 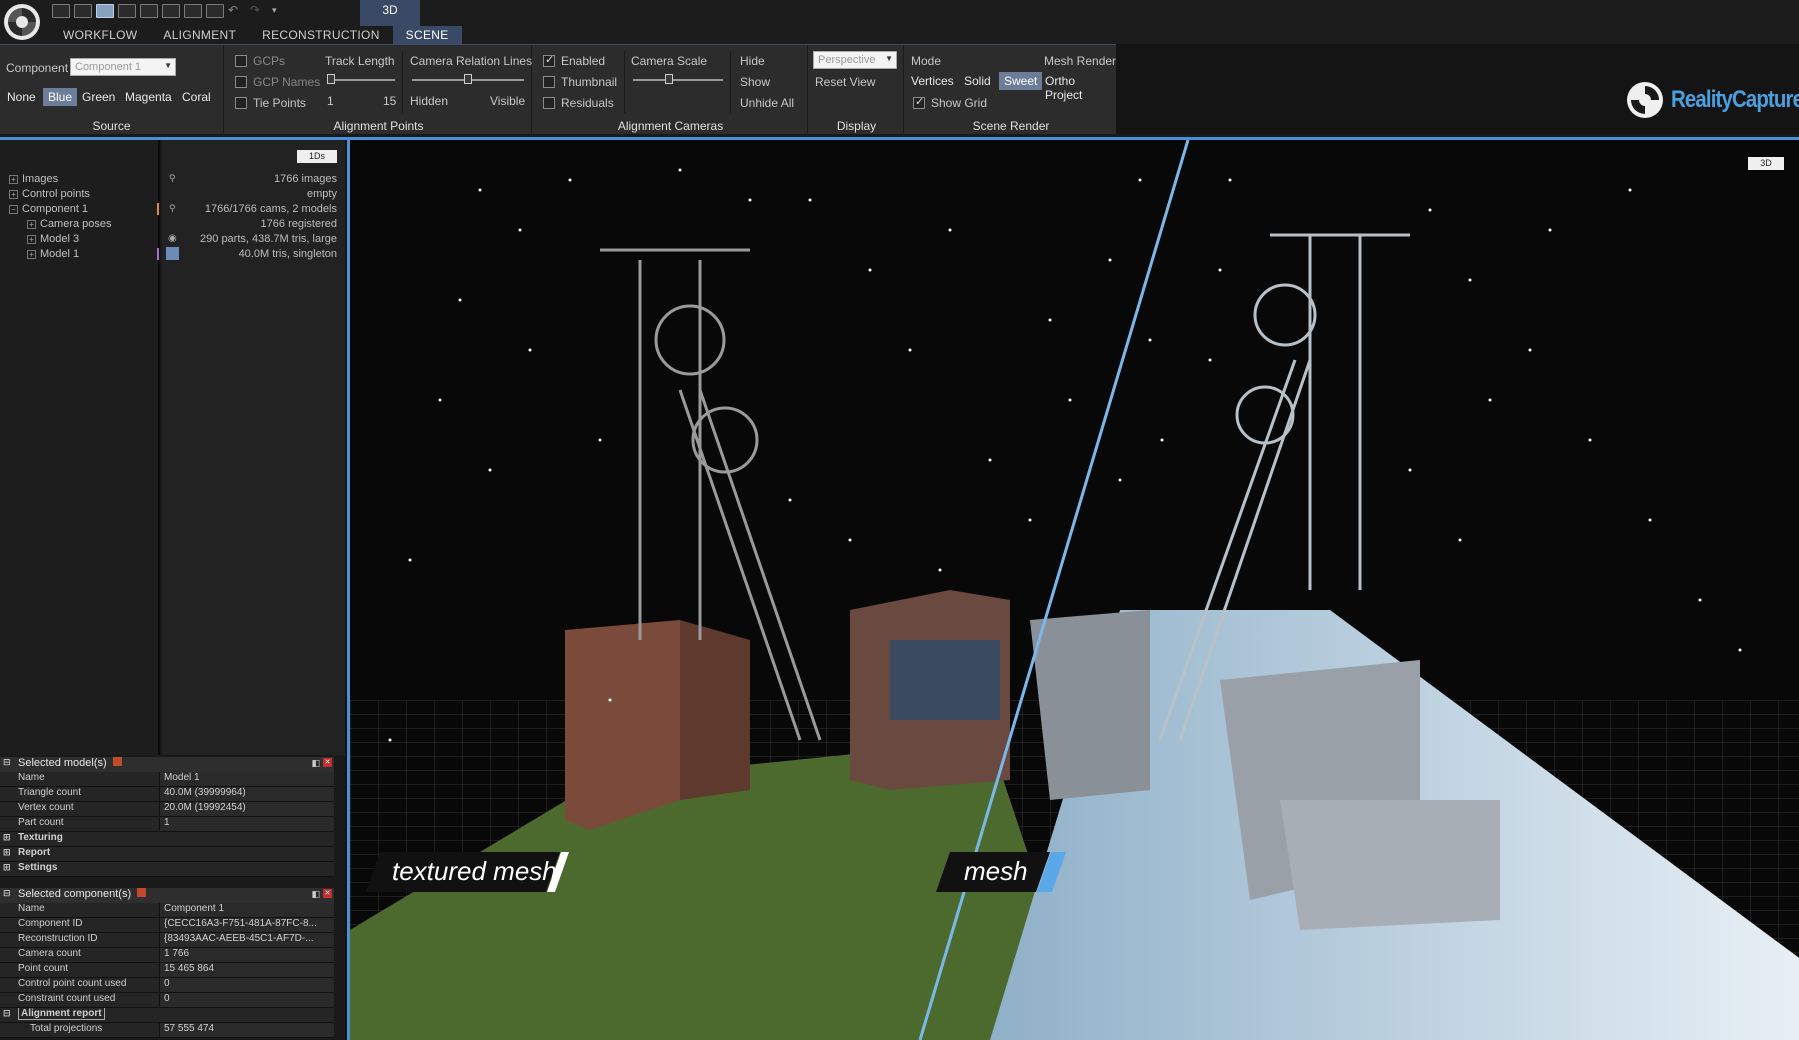 What do you see at coordinates (549, 103) in the screenshot?
I see `residuals-checkbox` at bounding box center [549, 103].